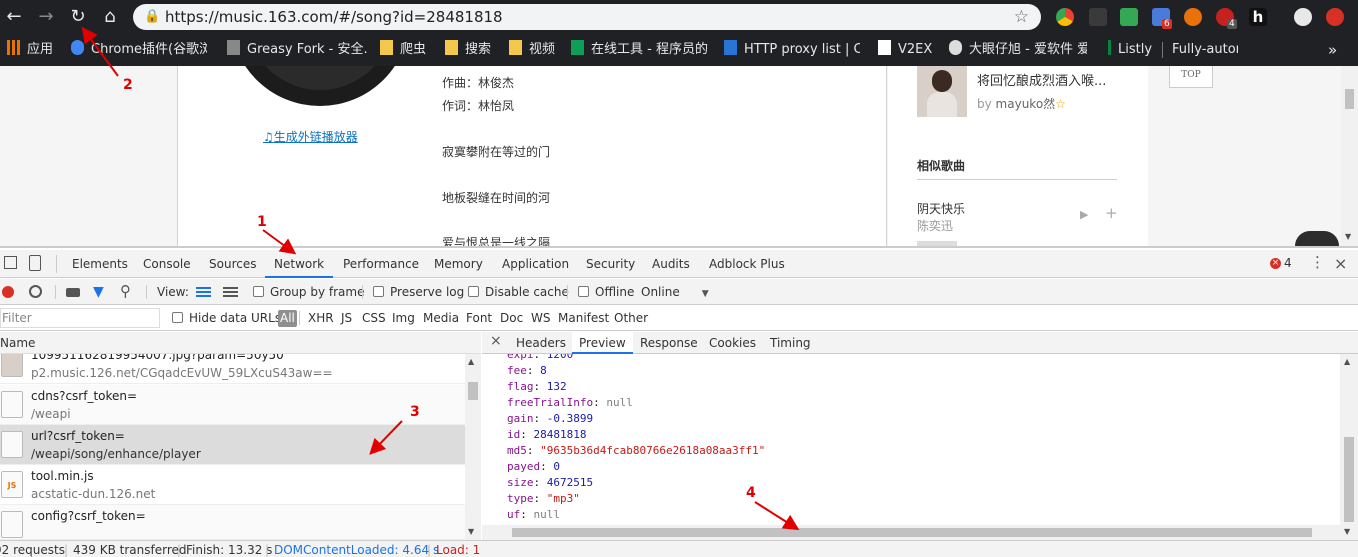 The image size is (1358, 557). I want to click on page-scrollbar-thumb, so click(1349, 99).